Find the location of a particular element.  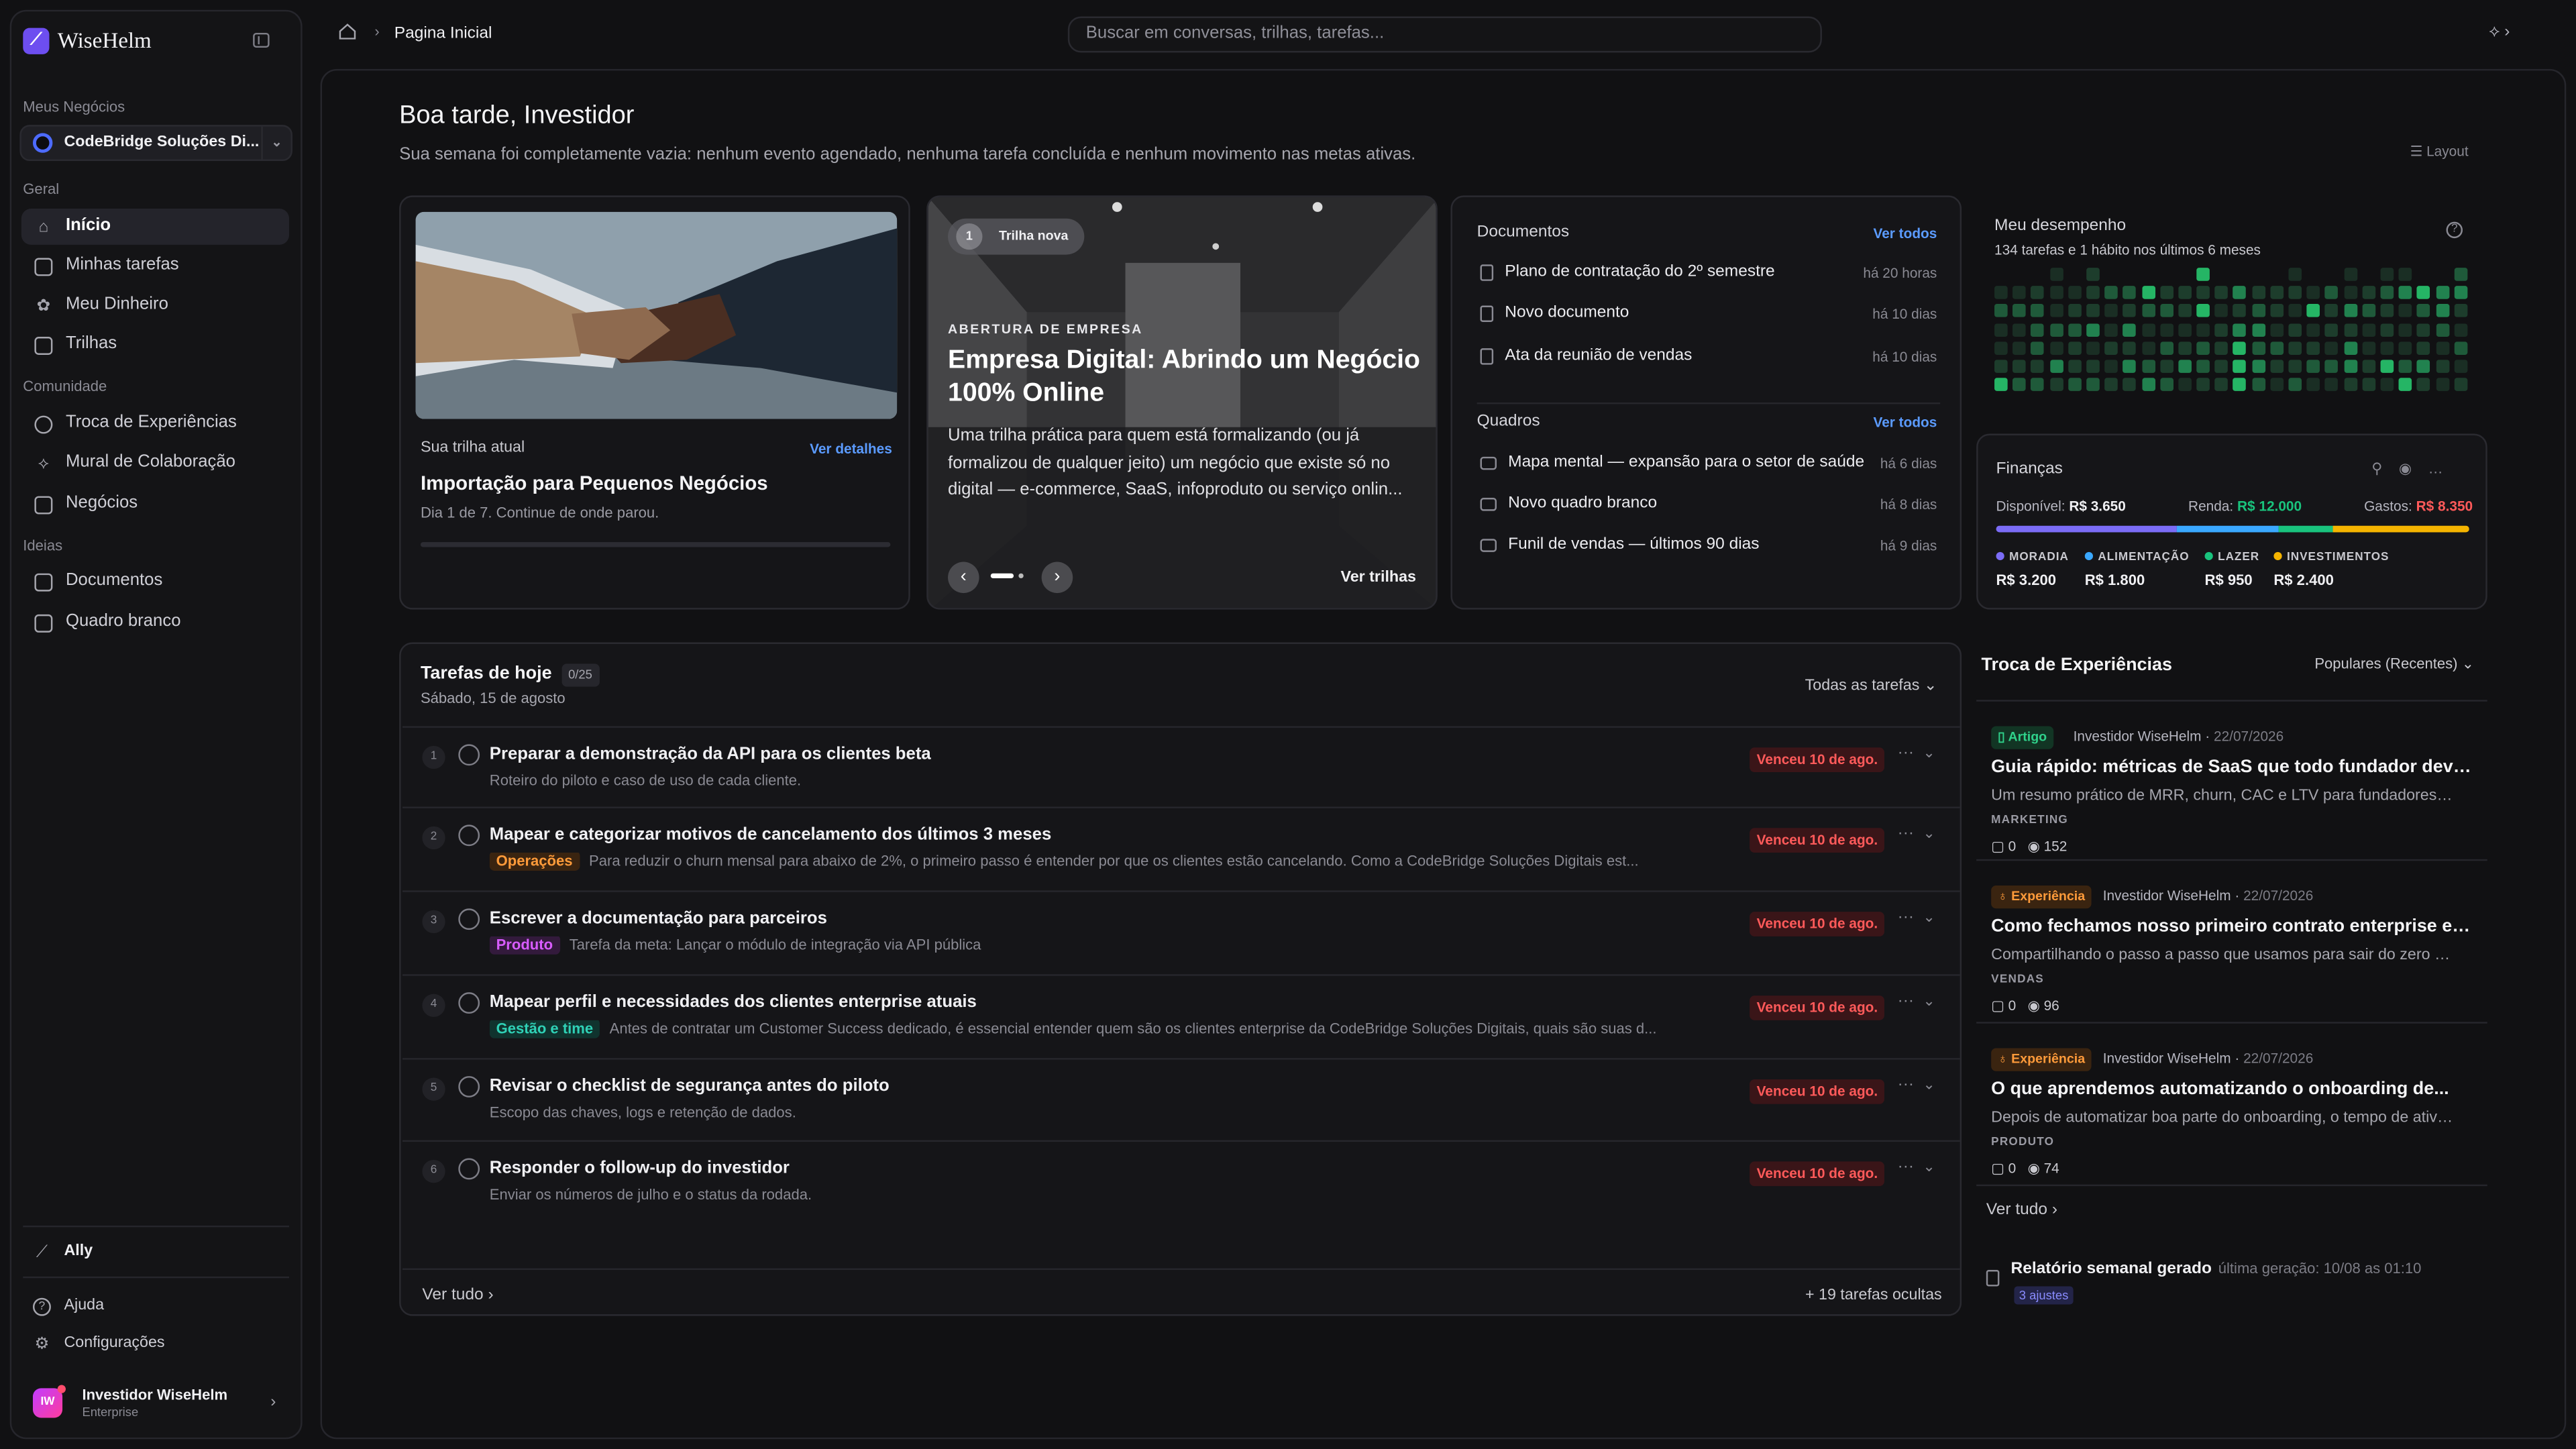

task-number: 3 is located at coordinates (433, 922).